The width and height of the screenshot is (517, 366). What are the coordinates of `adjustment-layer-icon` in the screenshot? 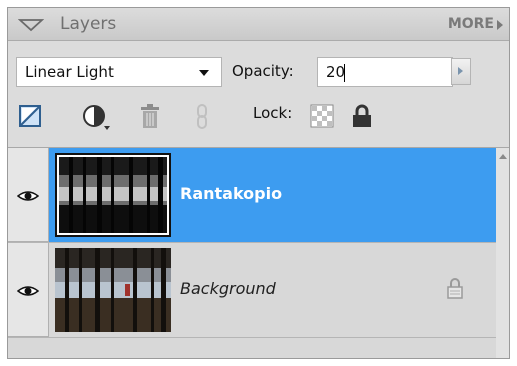 It's located at (97, 118).